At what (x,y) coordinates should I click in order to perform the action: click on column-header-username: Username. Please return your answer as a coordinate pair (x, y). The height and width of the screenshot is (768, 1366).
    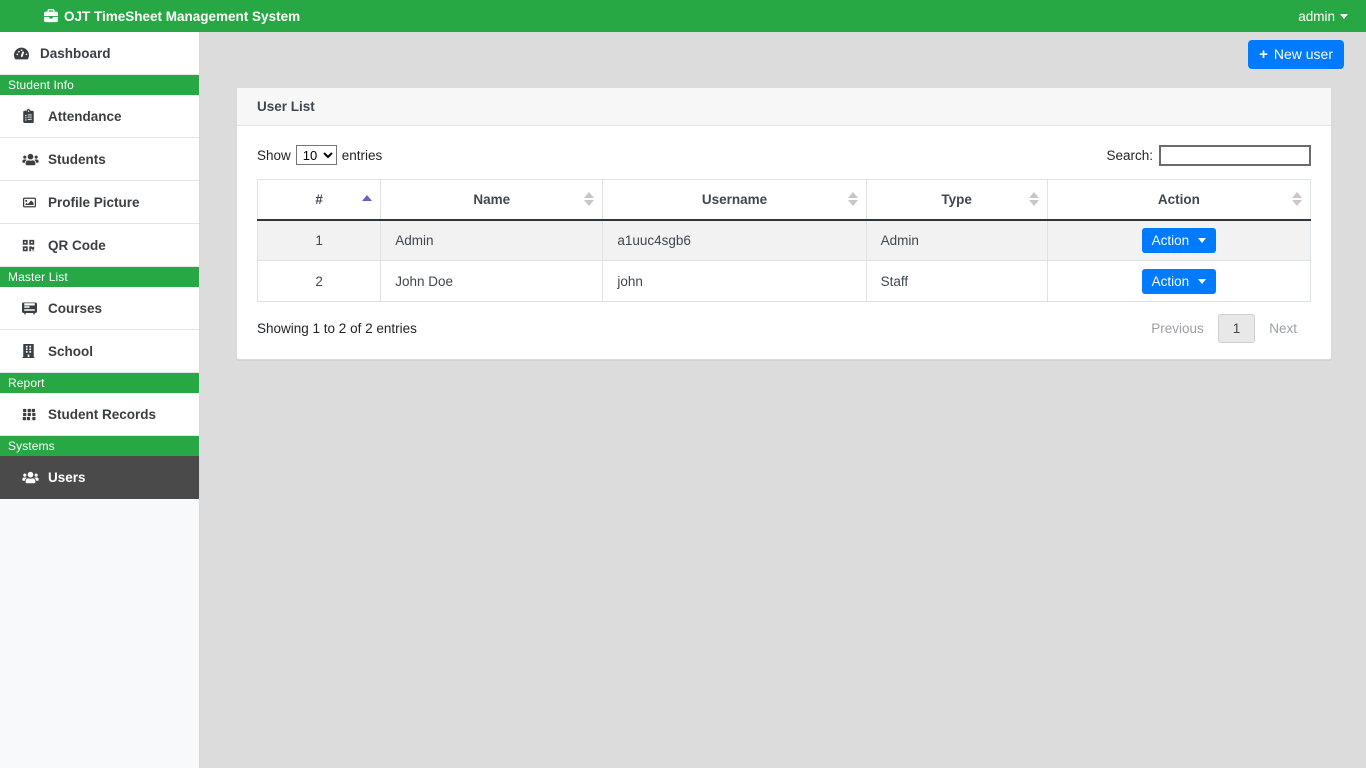
    Looking at the image, I should click on (734, 200).